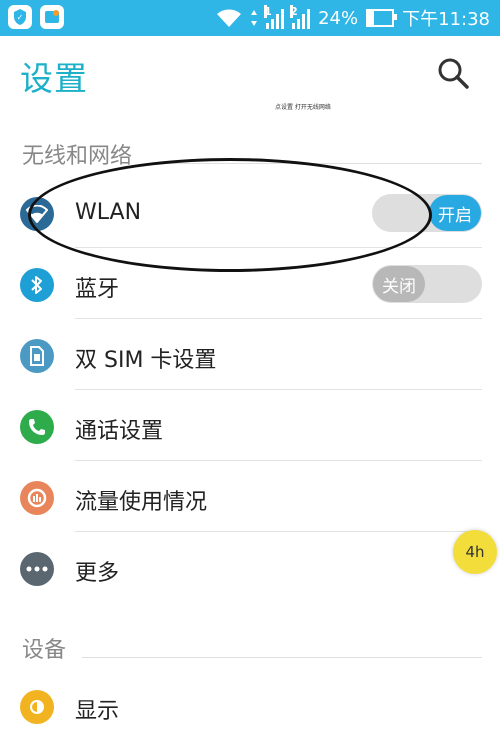 Image resolution: width=500 pixels, height=741 pixels. What do you see at coordinates (37, 356) in the screenshot?
I see `sim-card-icon` at bounding box center [37, 356].